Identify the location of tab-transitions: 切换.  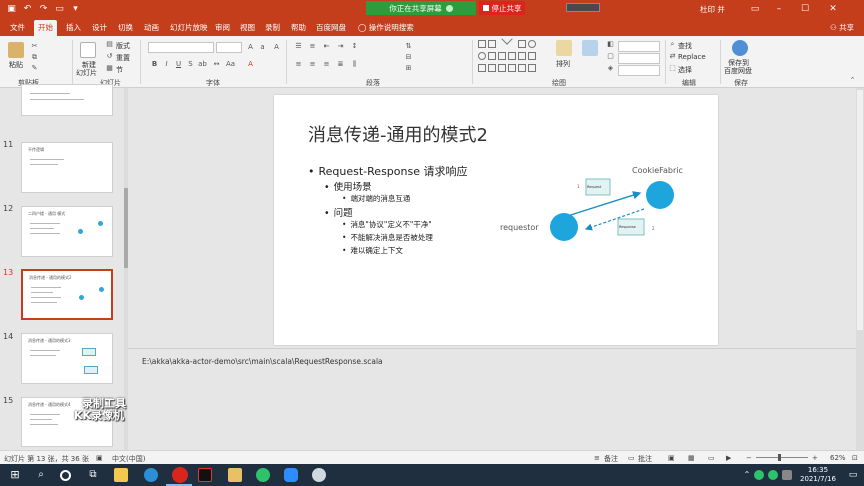
(125, 28).